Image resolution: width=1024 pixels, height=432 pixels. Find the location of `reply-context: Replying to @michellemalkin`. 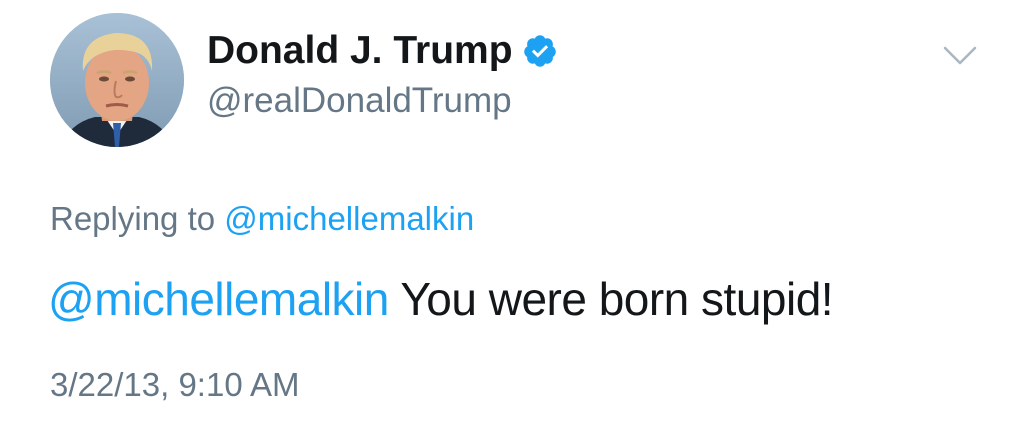

reply-context: Replying to @michellemalkin is located at coordinates (262, 219).